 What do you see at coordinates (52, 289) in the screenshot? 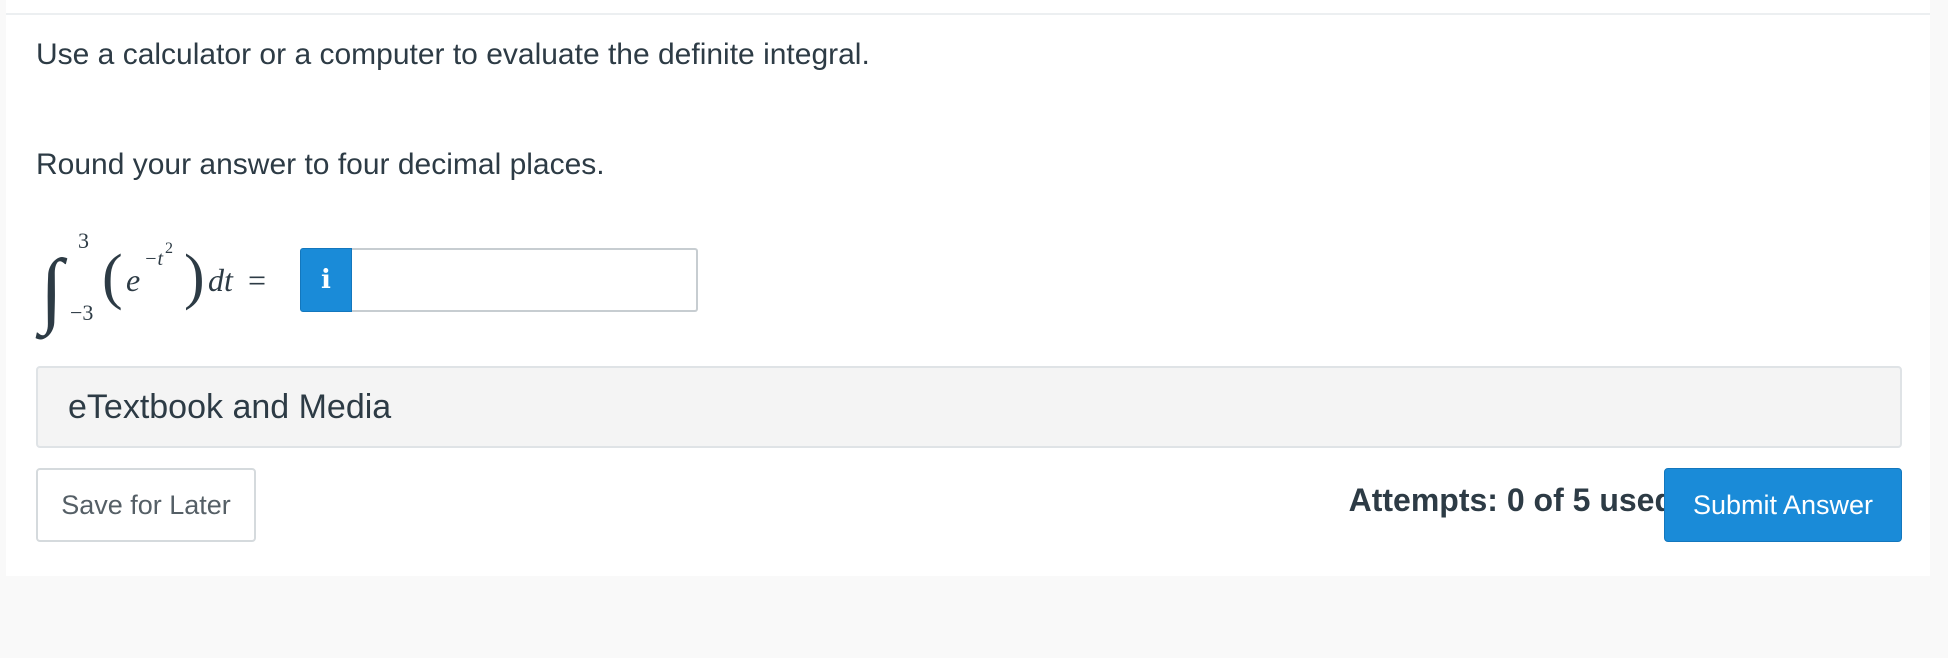
I see `integral-sign: ∫` at bounding box center [52, 289].